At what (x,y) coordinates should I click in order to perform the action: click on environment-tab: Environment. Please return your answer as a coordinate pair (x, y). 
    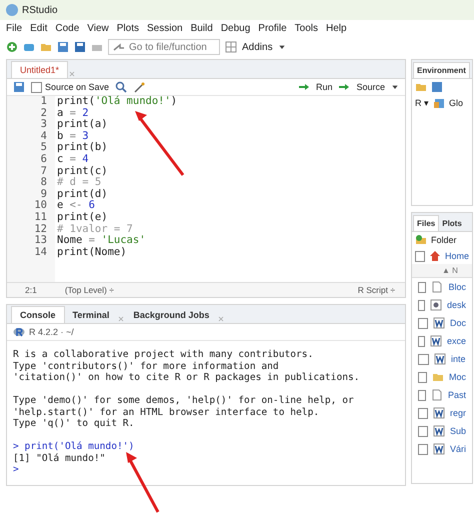
    Looking at the image, I should click on (441, 70).